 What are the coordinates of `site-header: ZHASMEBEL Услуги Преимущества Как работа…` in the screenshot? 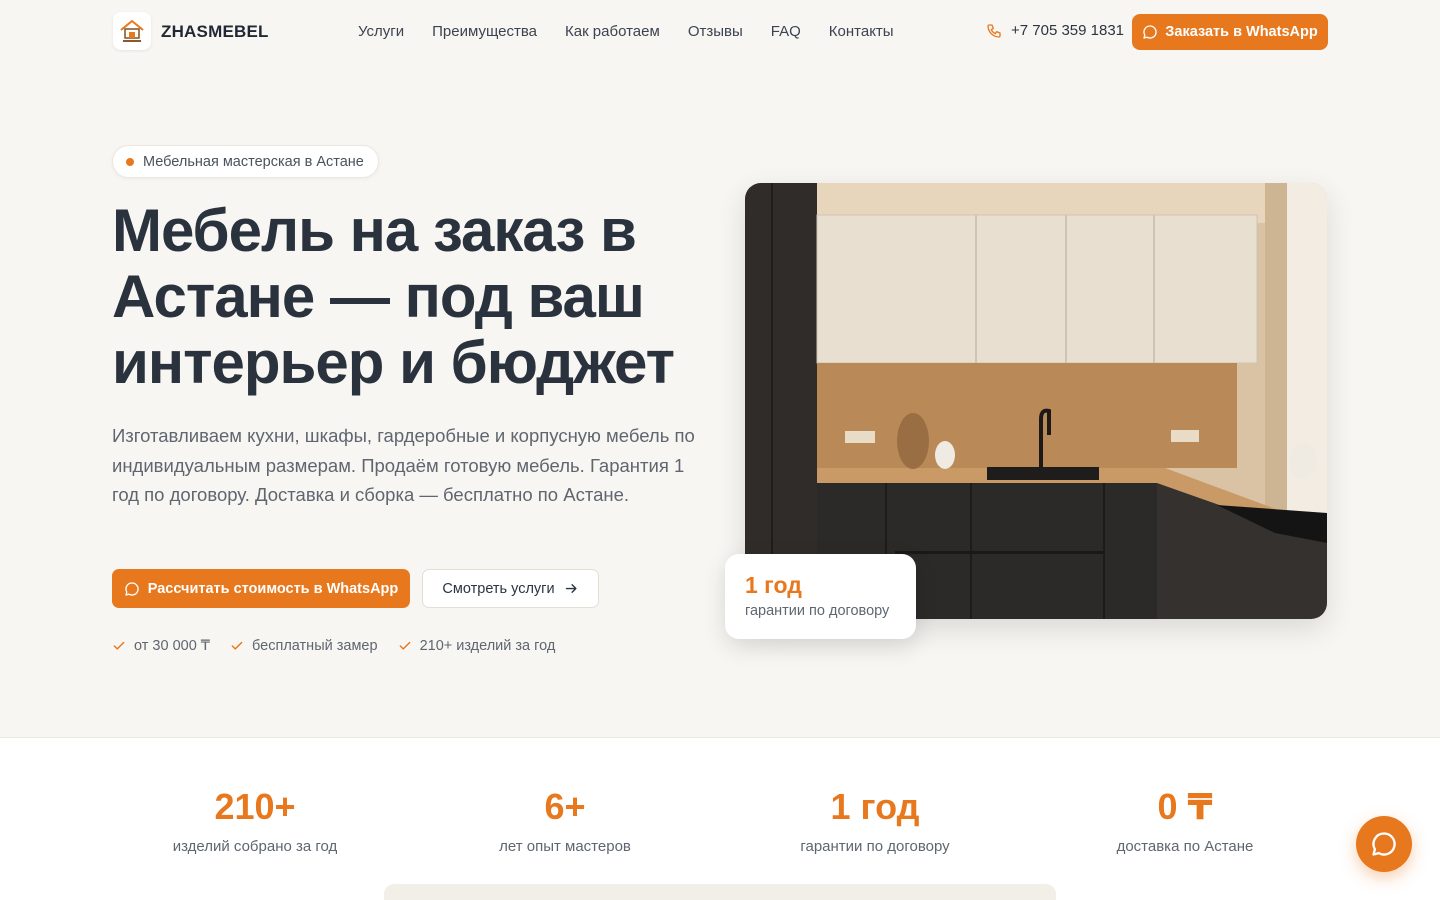 It's located at (720, 32).